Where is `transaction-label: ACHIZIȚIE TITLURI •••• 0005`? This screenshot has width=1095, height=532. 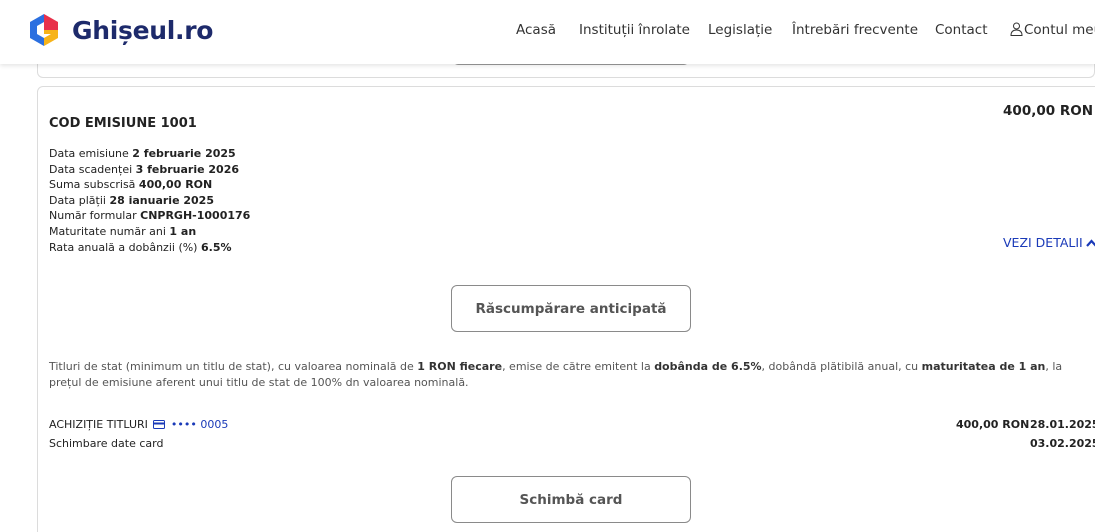 transaction-label: ACHIZIȚIE TITLURI •••• 0005 is located at coordinates (139, 424).